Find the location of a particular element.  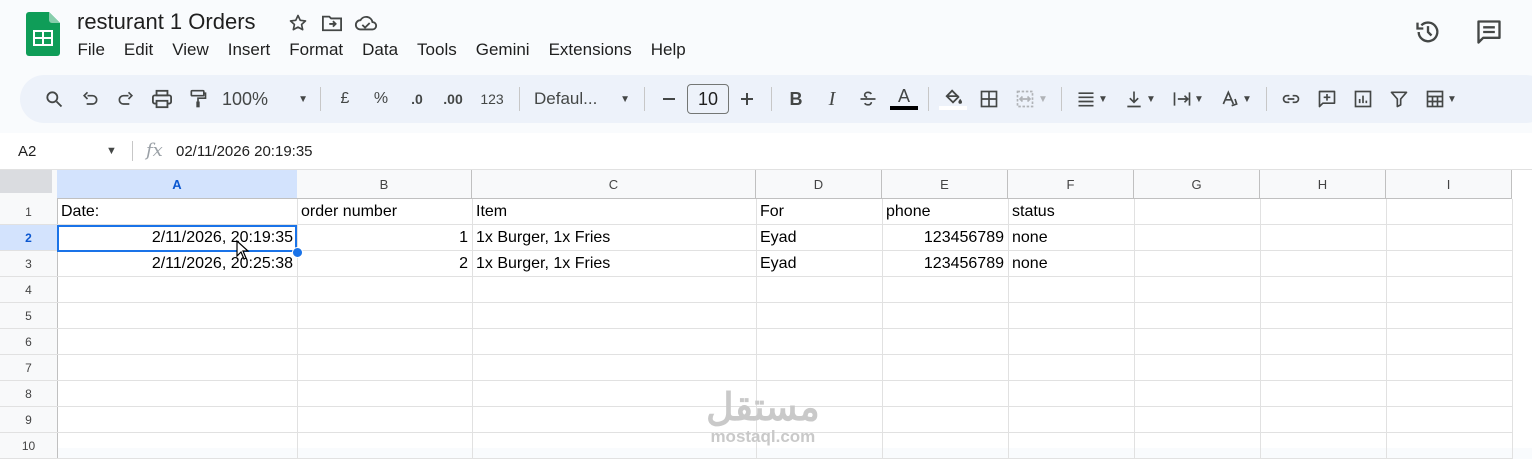

cell-g6 is located at coordinates (1197, 342).